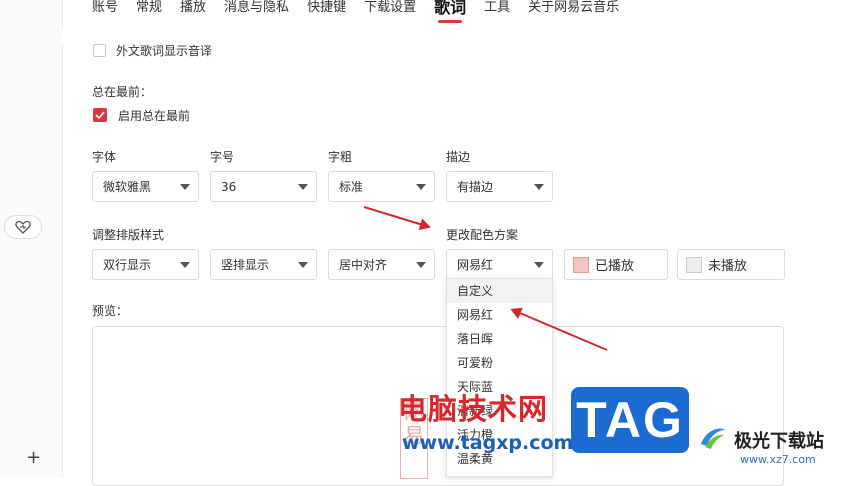  Describe the element at coordinates (149, 8) in the screenshot. I see `tab-general: 常规` at that location.